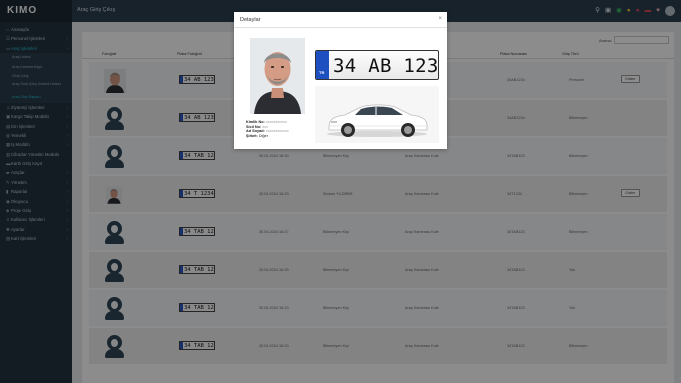  What do you see at coordinates (386, 66) in the screenshot?
I see `plate-number: 34 AB 1234` at bounding box center [386, 66].